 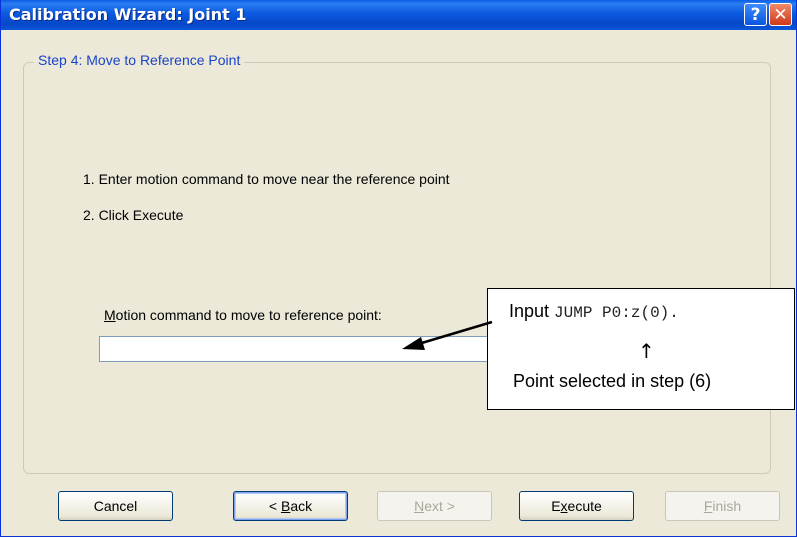 What do you see at coordinates (419, 506) in the screenshot?
I see `next-accel: N` at bounding box center [419, 506].